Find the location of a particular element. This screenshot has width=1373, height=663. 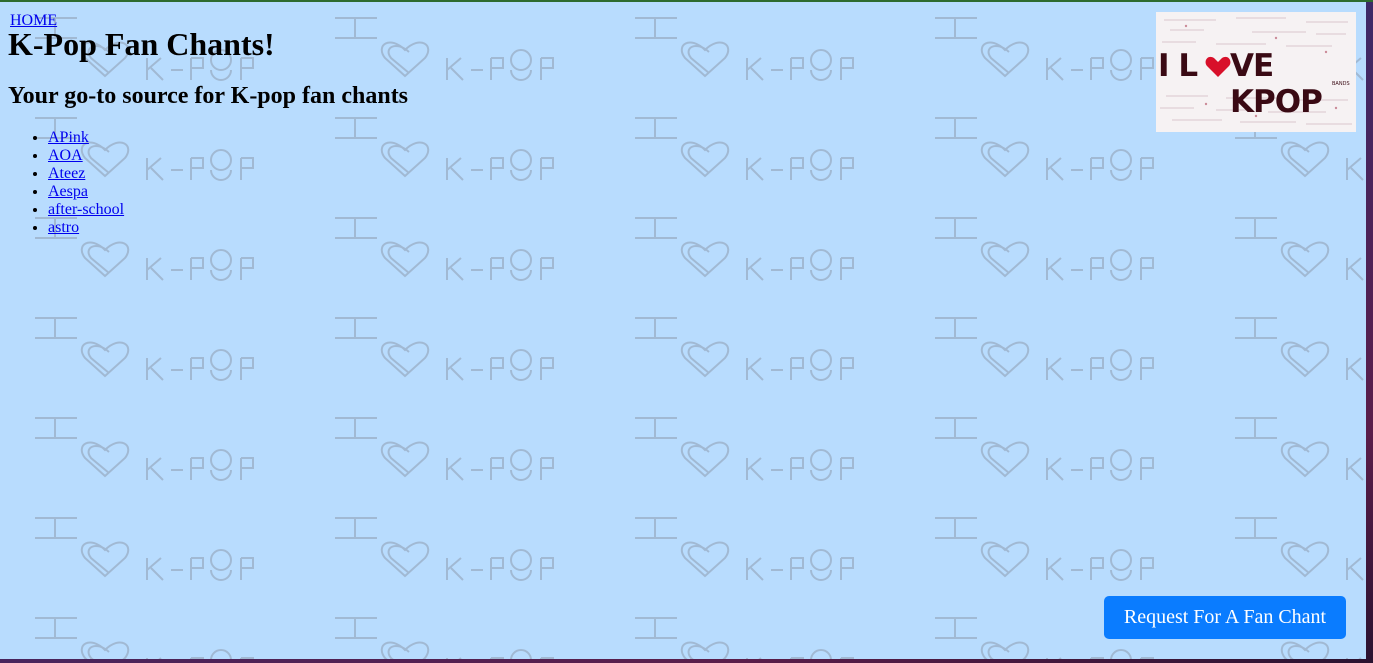

logo-text-left: I L is located at coordinates (1178, 66).